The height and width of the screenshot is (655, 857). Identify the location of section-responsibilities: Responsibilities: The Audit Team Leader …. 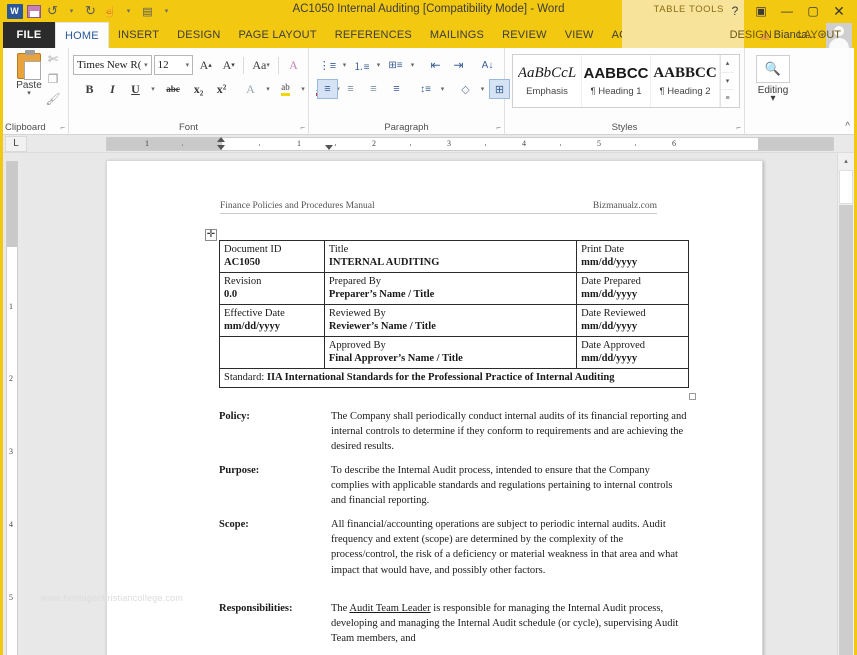
(454, 624).